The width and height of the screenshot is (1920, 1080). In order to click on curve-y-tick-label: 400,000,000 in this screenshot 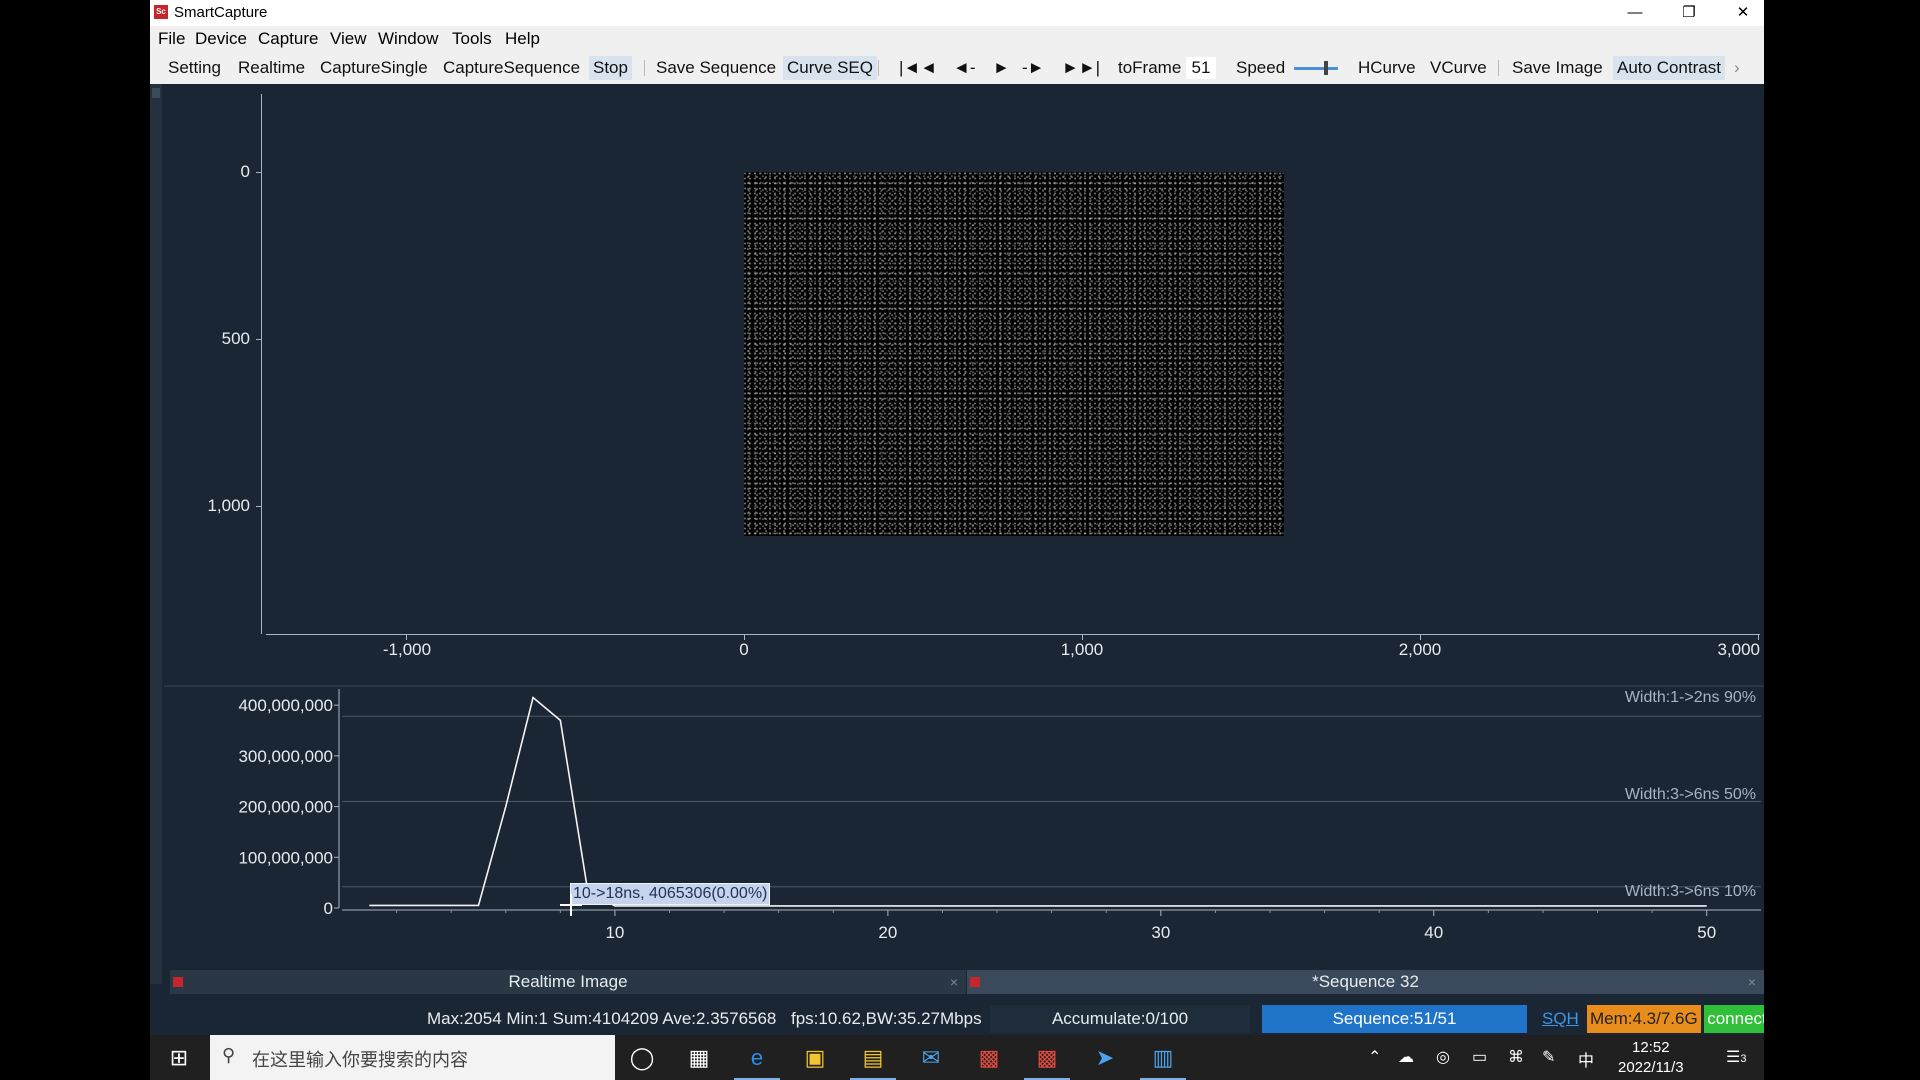, I will do `click(285, 705)`.